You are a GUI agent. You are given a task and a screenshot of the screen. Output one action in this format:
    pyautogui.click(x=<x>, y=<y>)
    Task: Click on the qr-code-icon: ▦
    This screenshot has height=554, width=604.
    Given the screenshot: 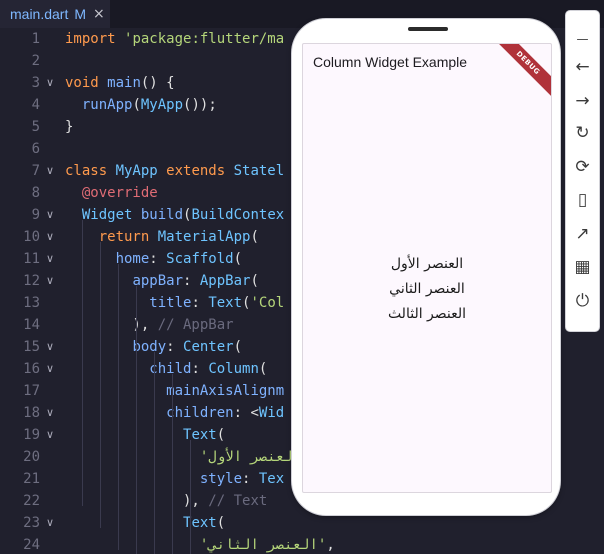 What is the action you would take?
    pyautogui.click(x=582, y=267)
    